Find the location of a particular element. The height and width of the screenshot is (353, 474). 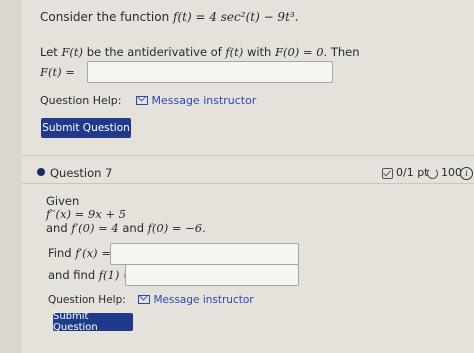

q7-cond-expr-1: f′(0) = 4 is located at coordinates (95, 228).